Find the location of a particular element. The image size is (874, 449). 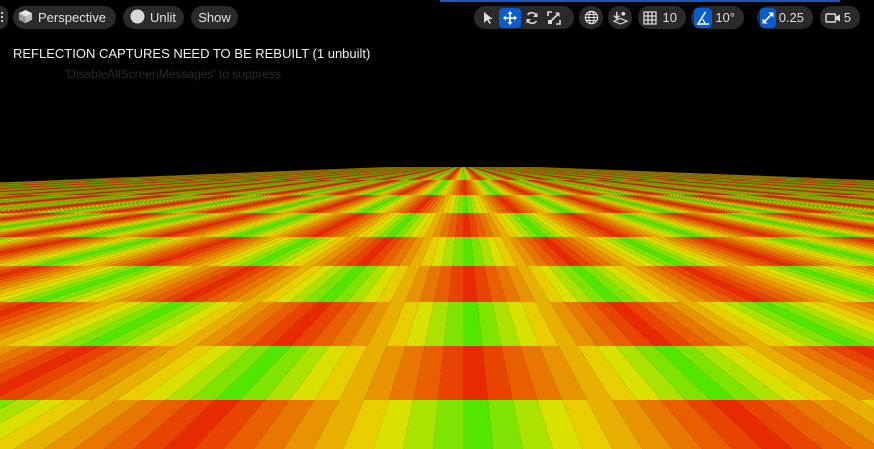

lighting-mode-label: Unlit is located at coordinates (163, 17).